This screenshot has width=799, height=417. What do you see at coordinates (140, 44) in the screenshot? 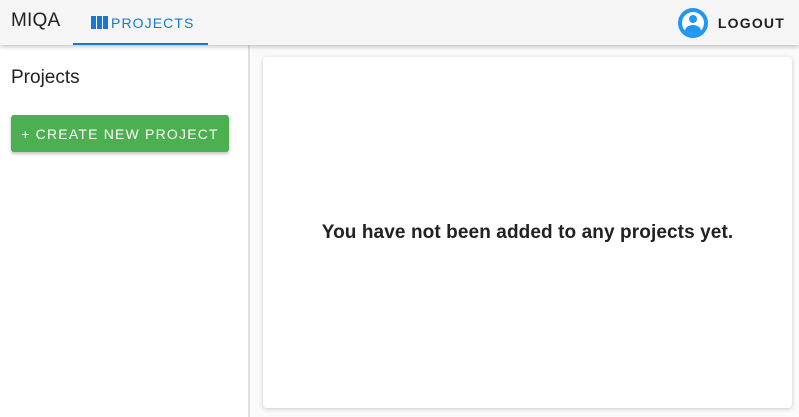
I see `active-tab-indicator` at bounding box center [140, 44].